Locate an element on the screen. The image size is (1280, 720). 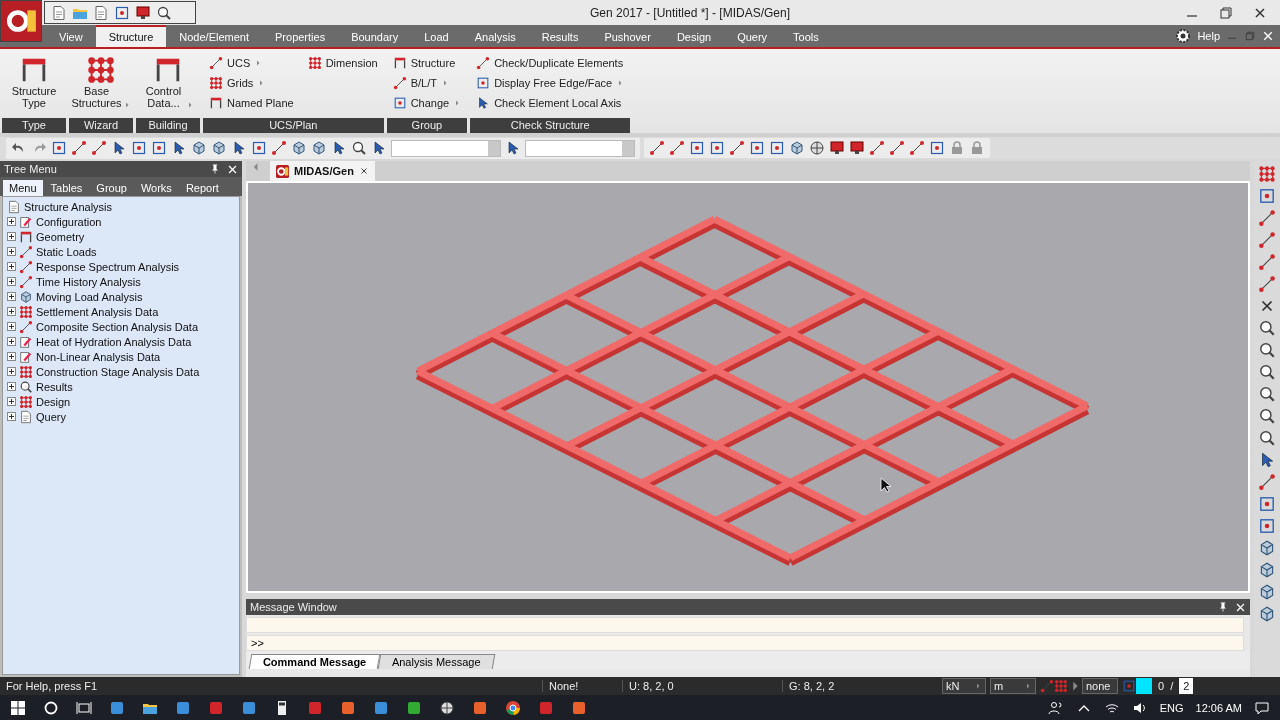
ribbon-tab: Node/Element is located at coordinates (214, 36).